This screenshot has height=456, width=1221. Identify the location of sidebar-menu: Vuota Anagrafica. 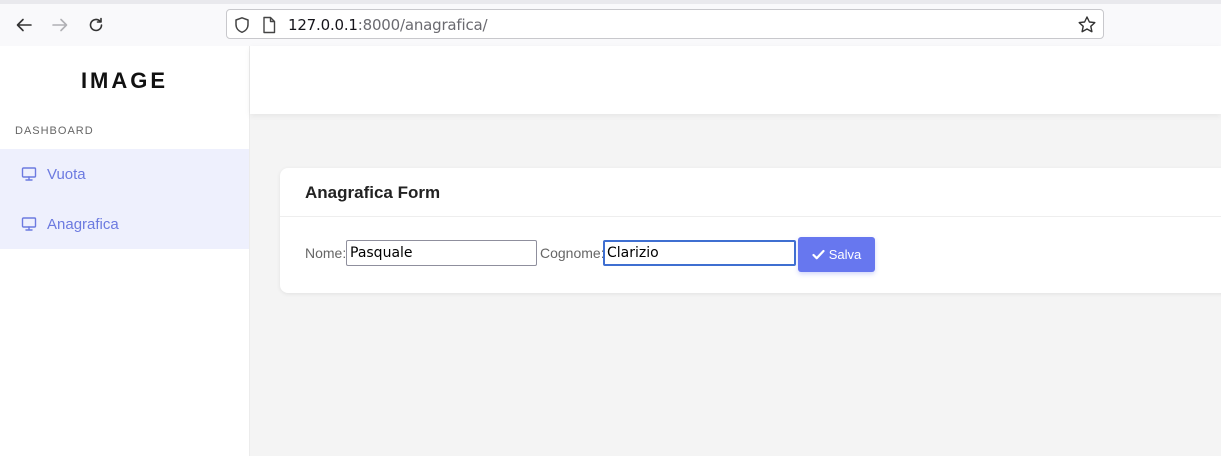
(124, 199).